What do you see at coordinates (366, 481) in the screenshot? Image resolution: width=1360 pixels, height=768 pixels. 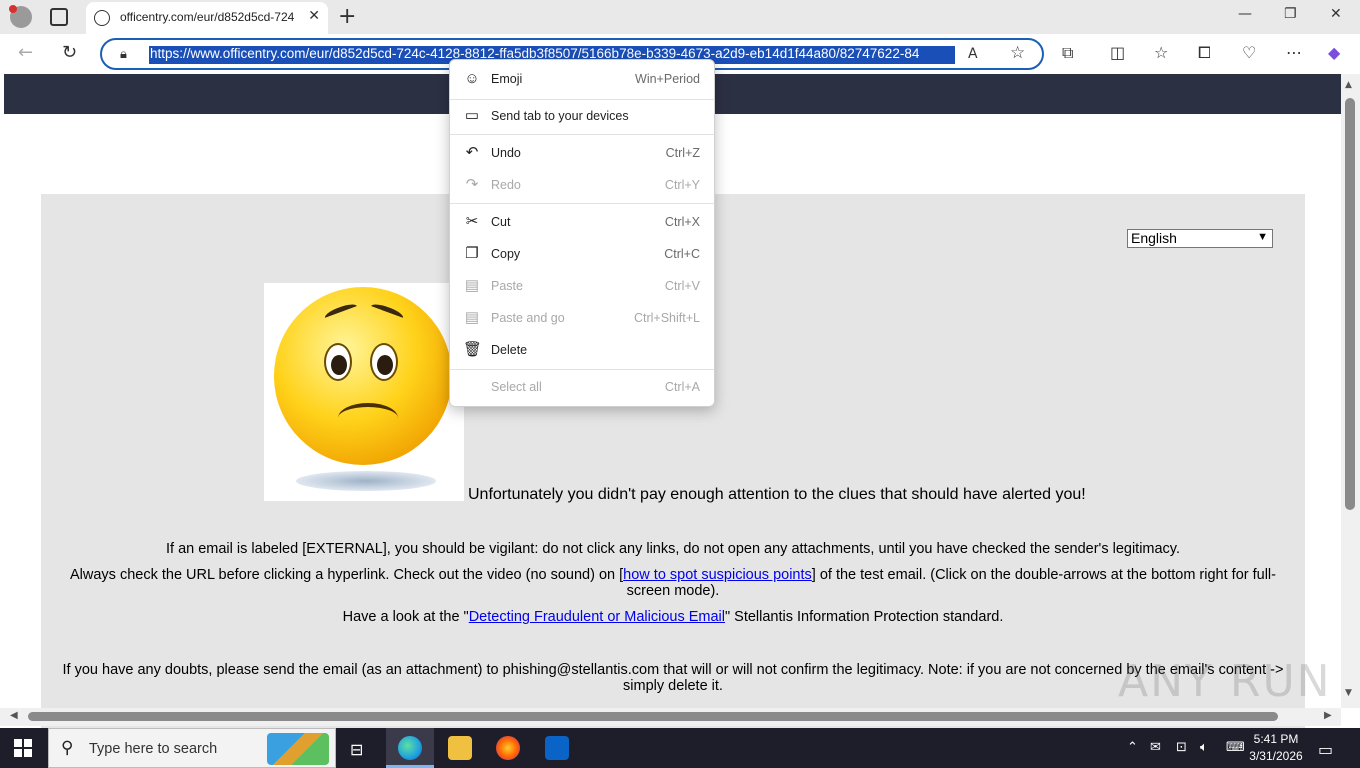 I see `emoji-shadow` at bounding box center [366, 481].